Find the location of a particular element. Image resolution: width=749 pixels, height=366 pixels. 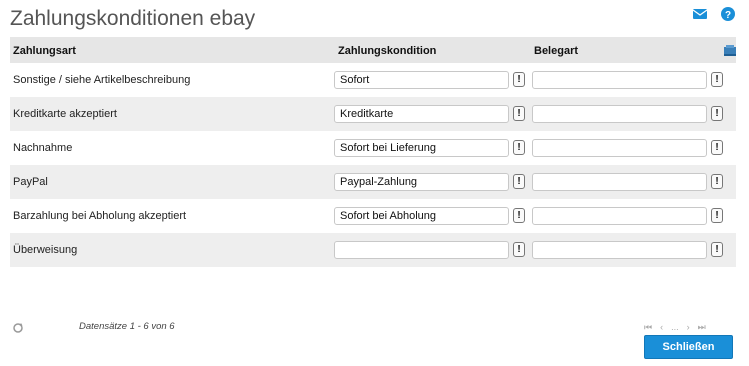

column-header-belegart: Belegart is located at coordinates (556, 51).